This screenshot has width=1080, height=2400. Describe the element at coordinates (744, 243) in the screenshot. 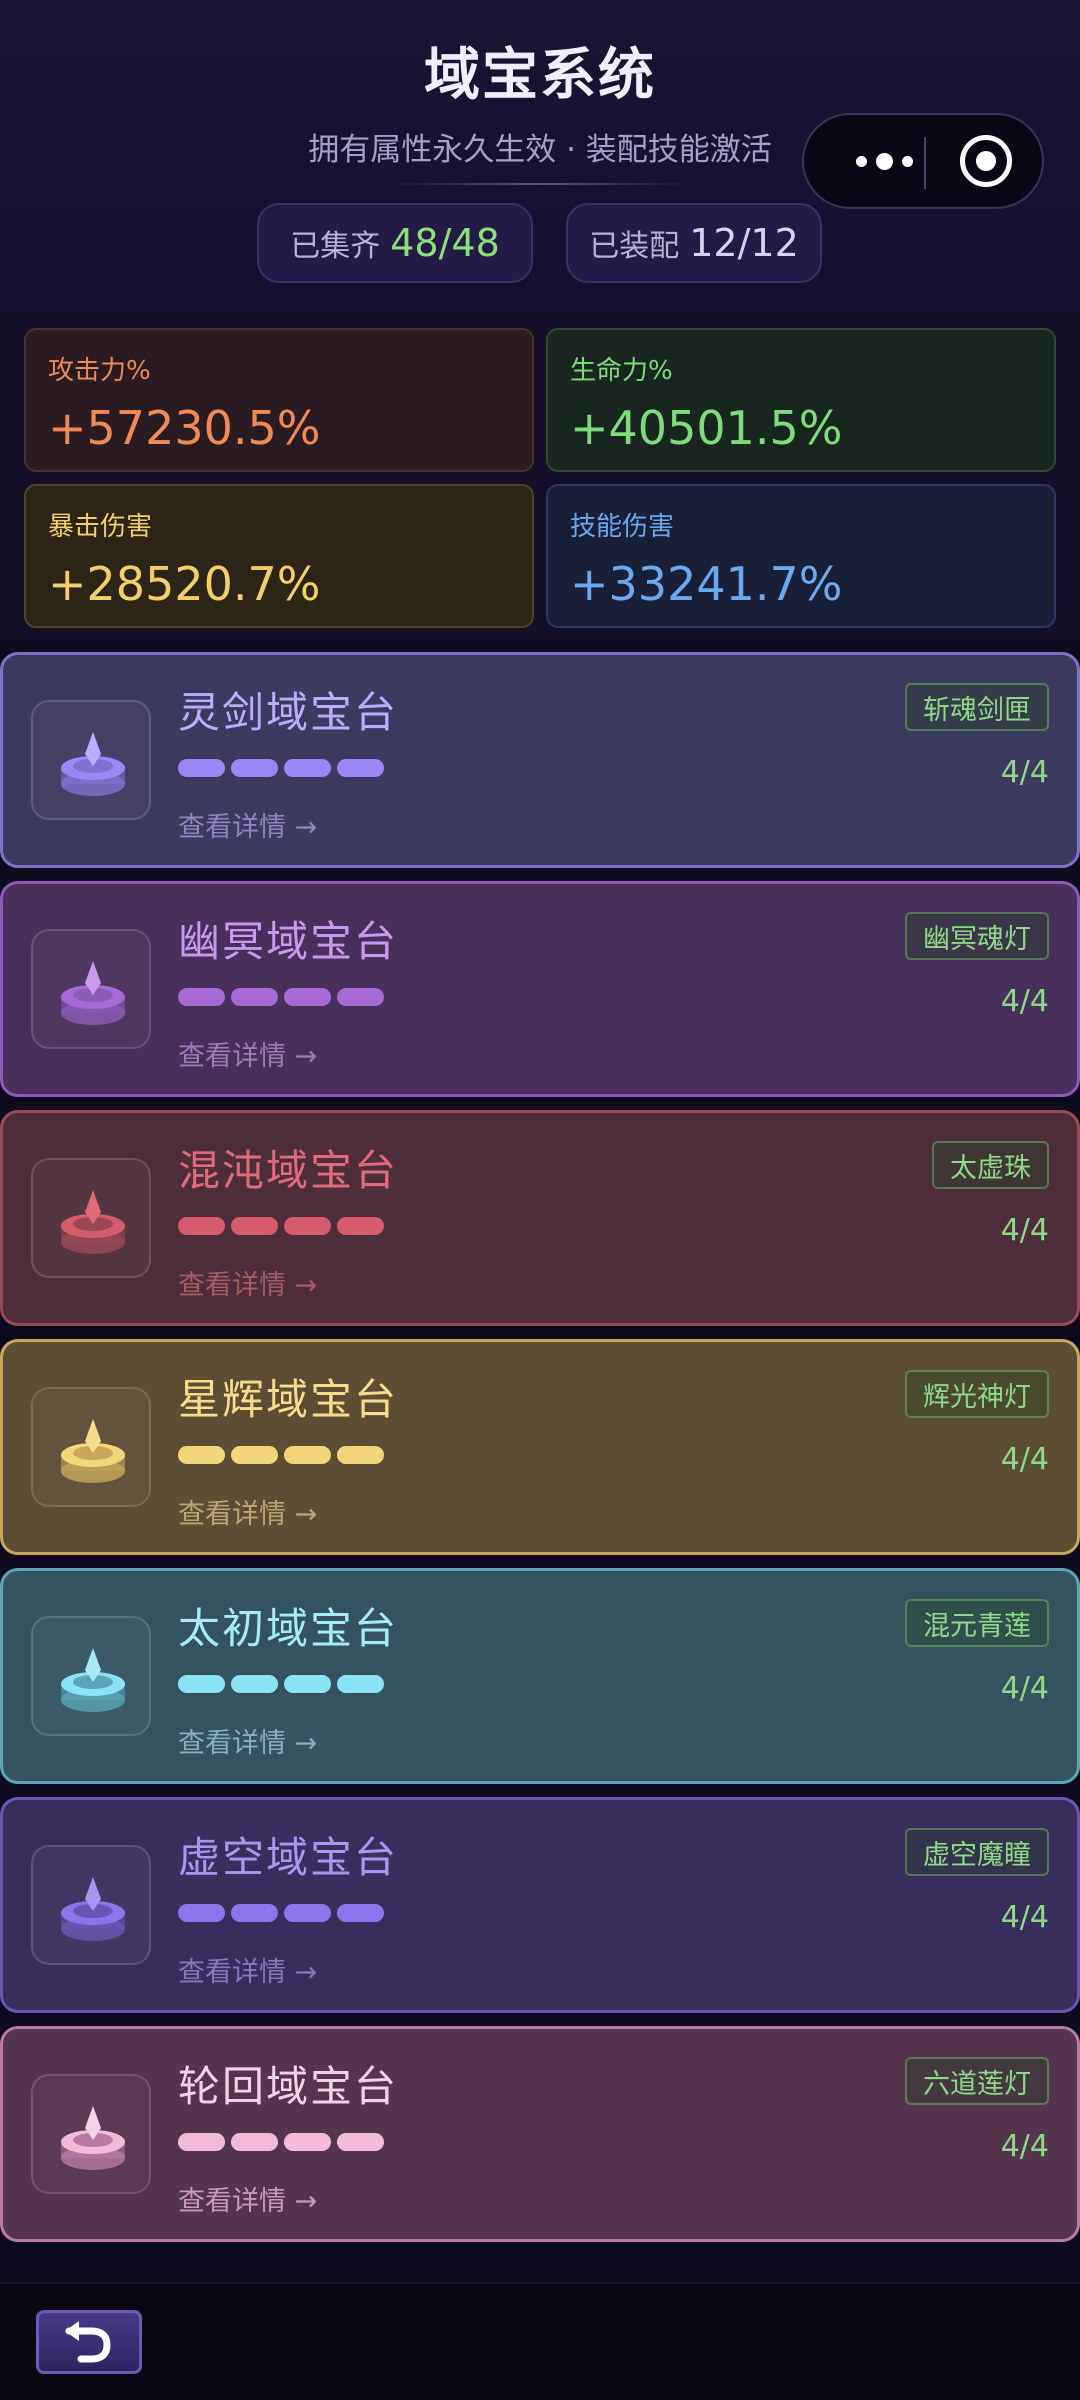

I see `equipped-value: 12/12` at that location.